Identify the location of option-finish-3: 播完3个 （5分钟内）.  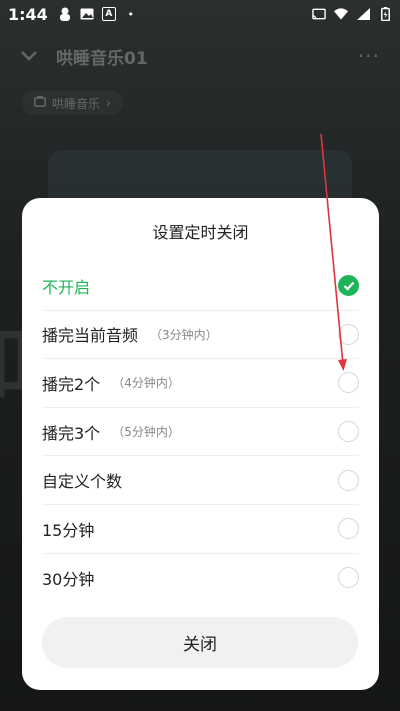
(200, 432).